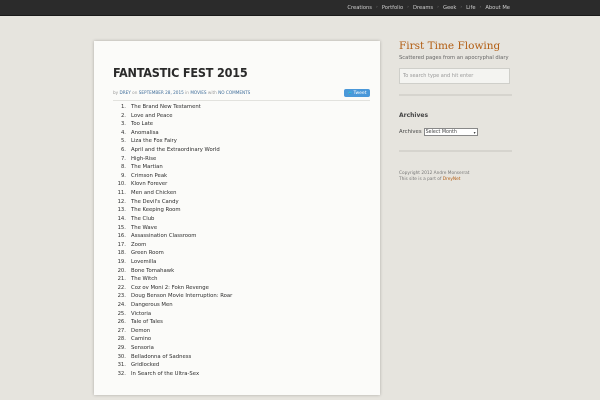 This screenshot has width=600, height=400. I want to click on movie-rank: 22., so click(121, 287).